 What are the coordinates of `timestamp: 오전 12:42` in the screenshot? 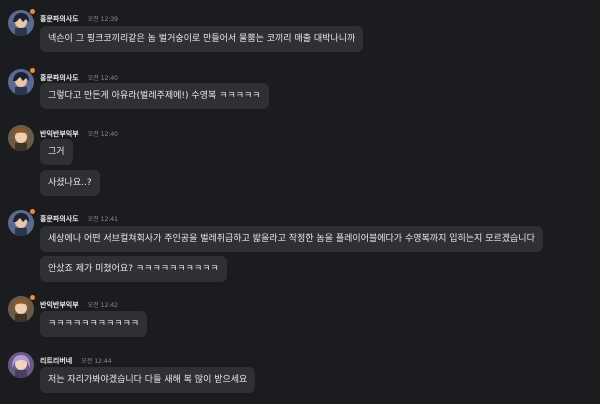 It's located at (102, 305).